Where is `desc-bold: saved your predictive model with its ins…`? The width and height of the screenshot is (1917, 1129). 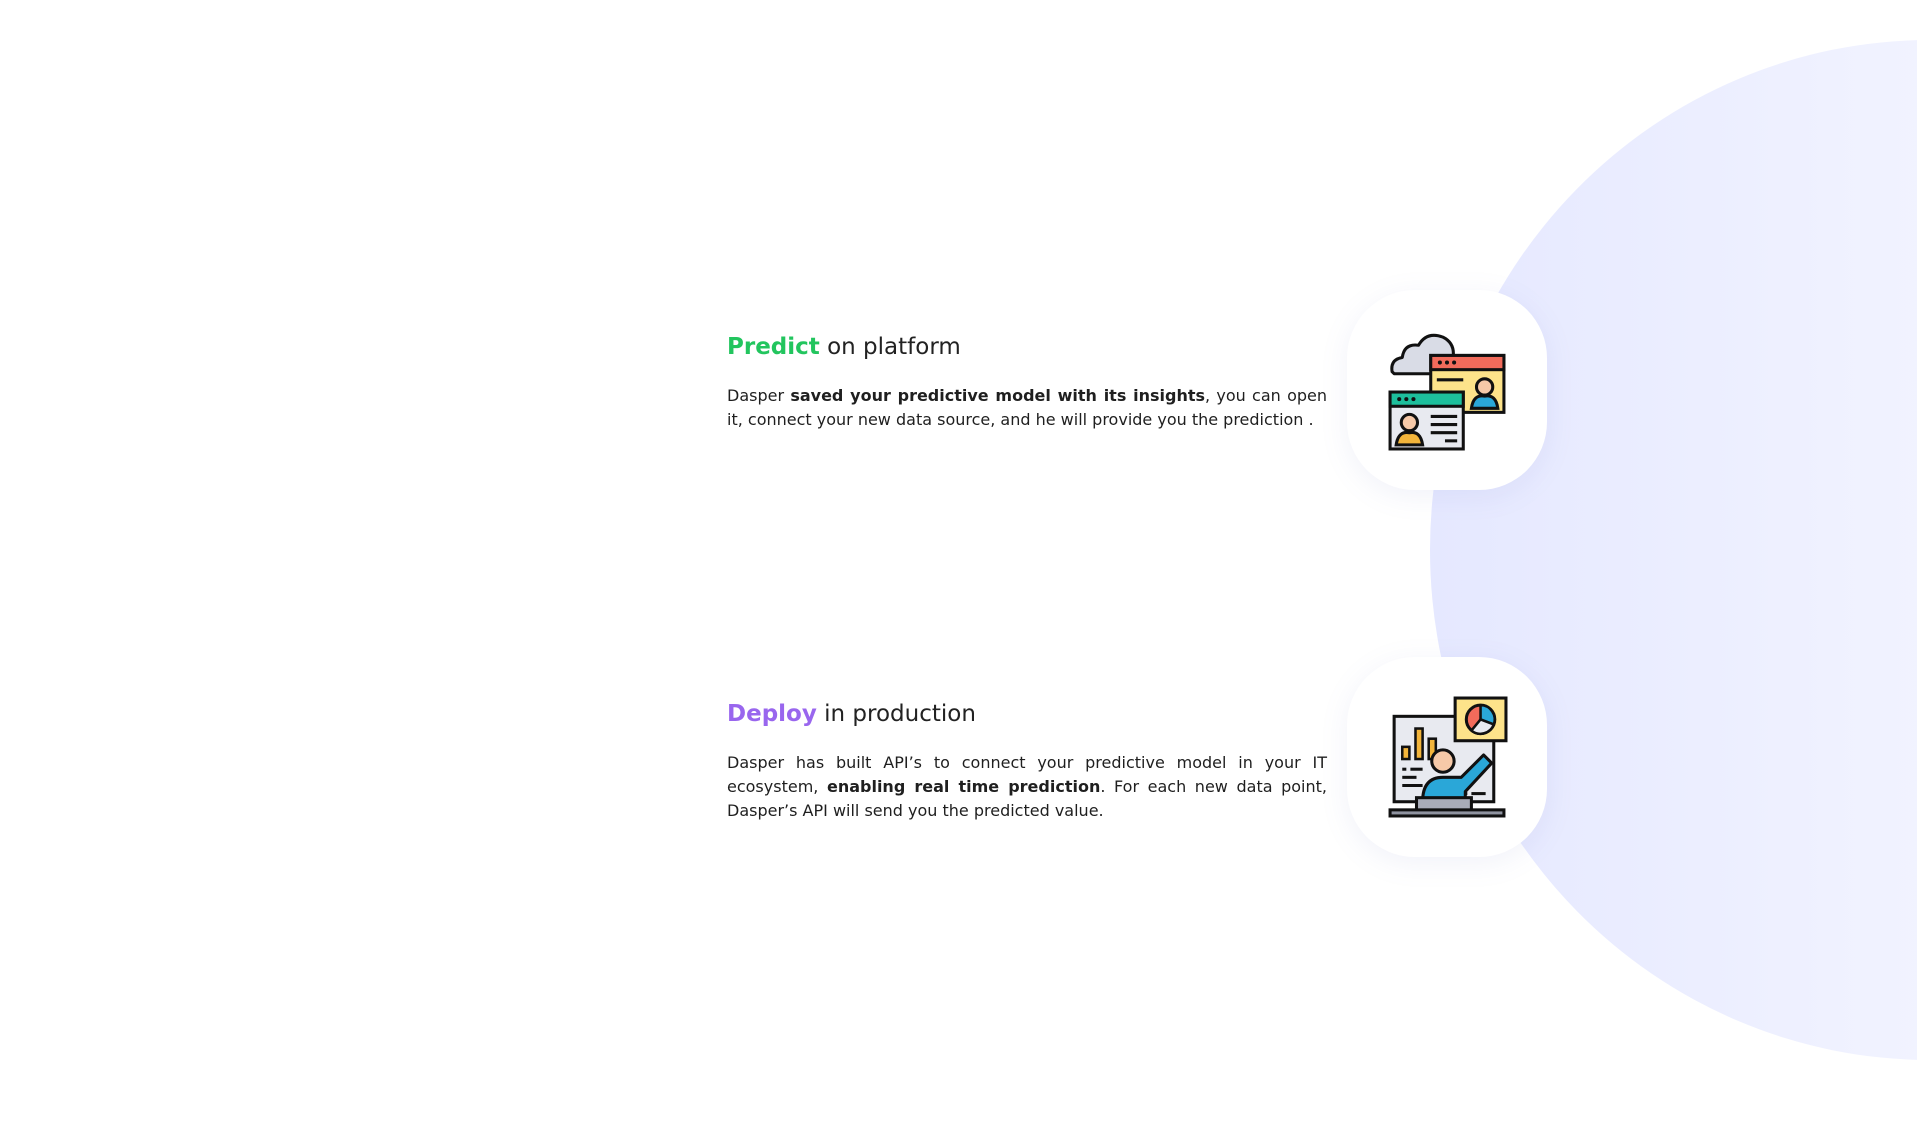
desc-bold: saved your predictive model with its ins… is located at coordinates (998, 395).